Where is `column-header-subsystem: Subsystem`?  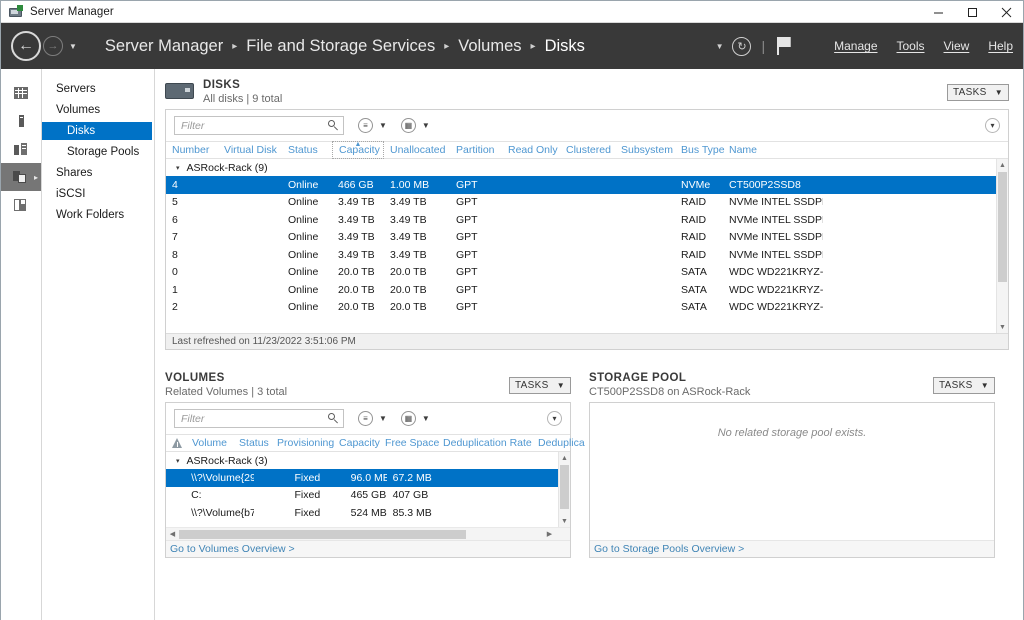
column-header-subsystem: Subsystem is located at coordinates (645, 150).